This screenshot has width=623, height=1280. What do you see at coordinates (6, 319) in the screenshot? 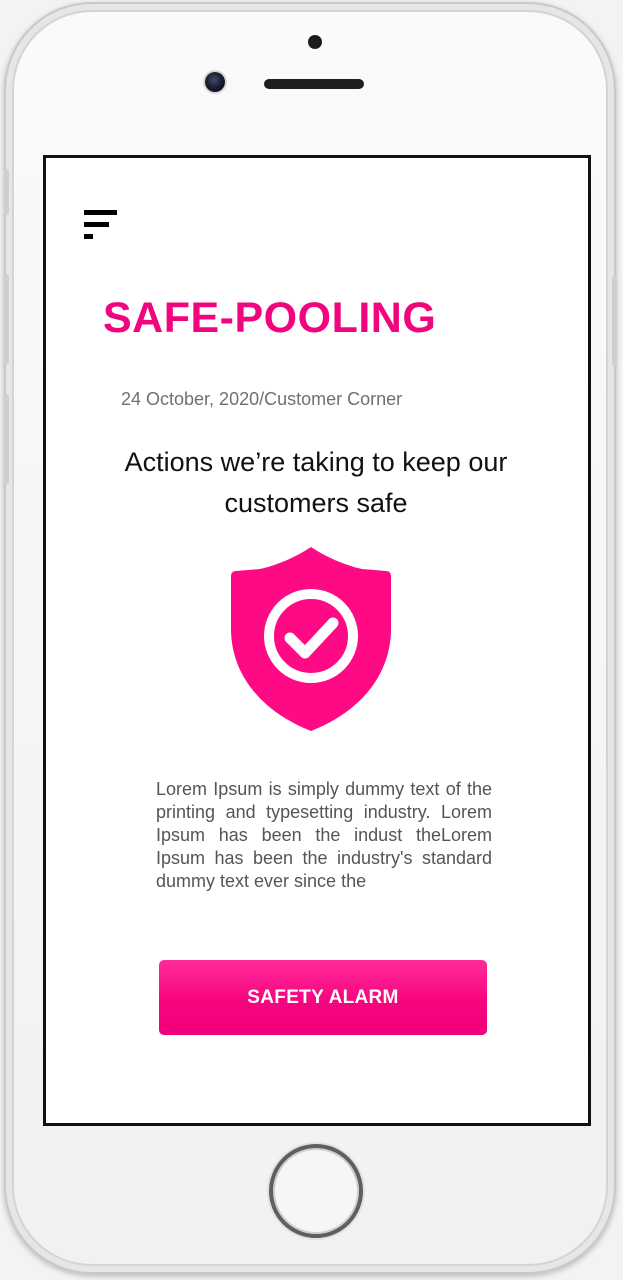
I see `volume-up-button` at bounding box center [6, 319].